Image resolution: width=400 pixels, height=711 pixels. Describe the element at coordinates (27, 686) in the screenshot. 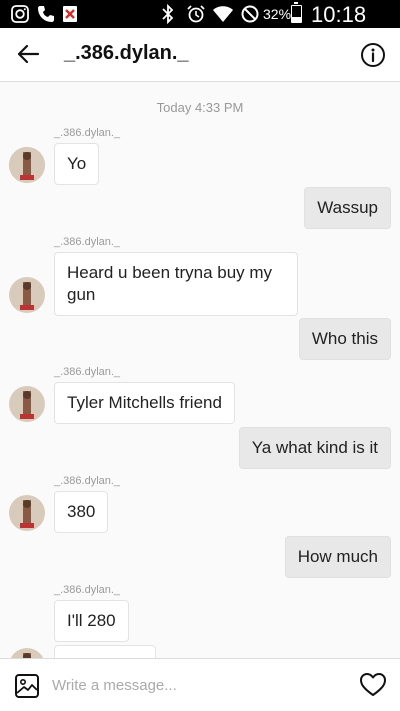

I see `image-icon` at that location.